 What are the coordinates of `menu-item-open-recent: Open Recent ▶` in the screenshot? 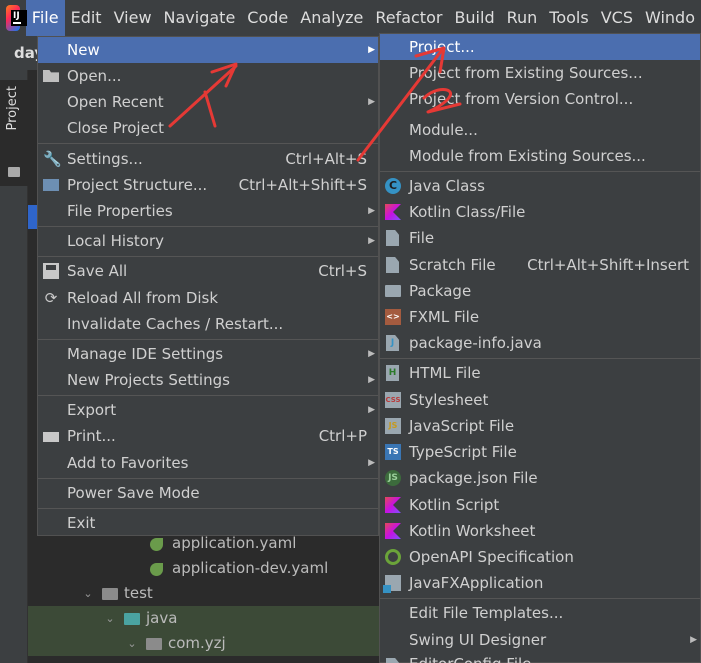 It's located at (208, 102).